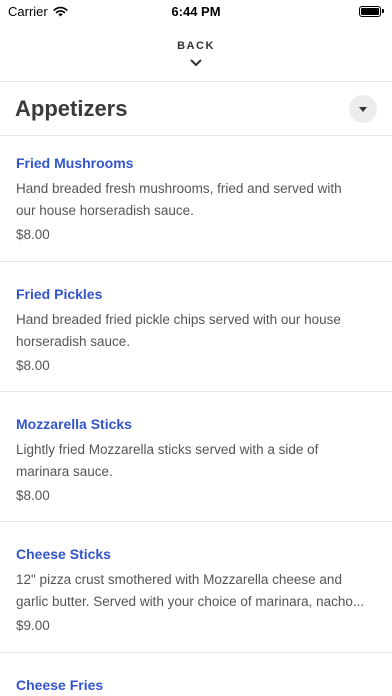  Describe the element at coordinates (63, 554) in the screenshot. I see `menu-item-name: Cheese Sticks` at that location.